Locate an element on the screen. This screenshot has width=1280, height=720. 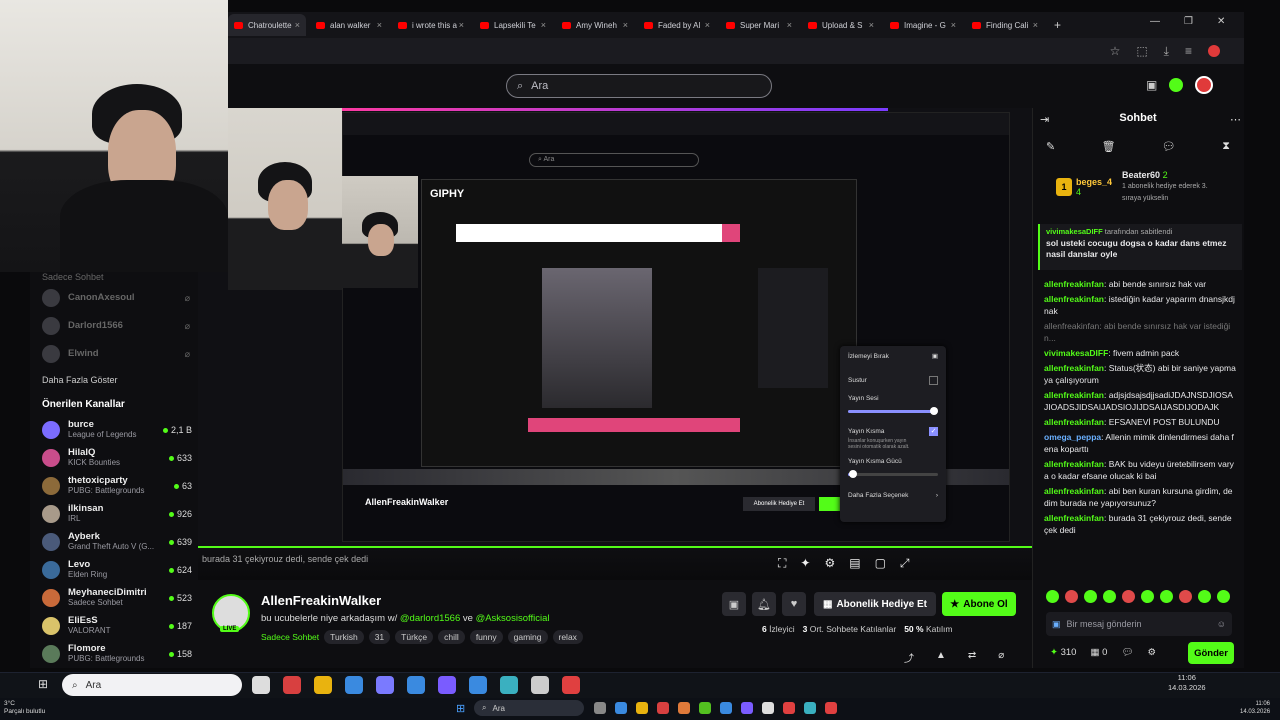
sidebar-channel-eliess: EliEsS VALORANT 187 is located at coordinates (114, 626).